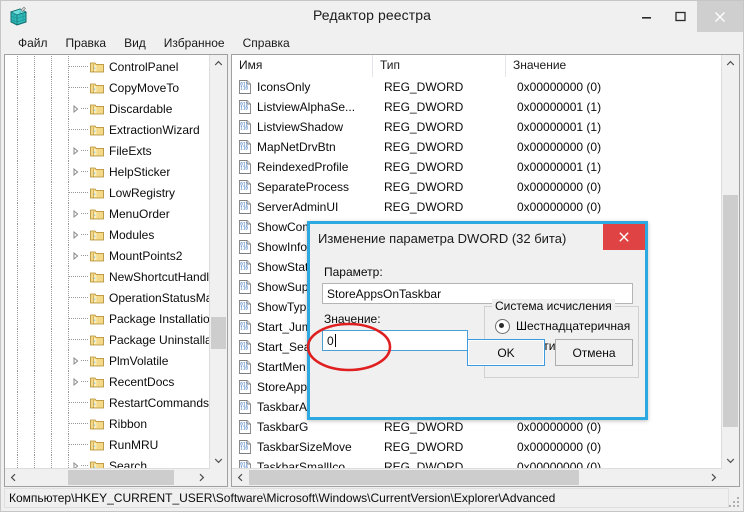 Image resolution: width=744 pixels, height=512 pixels. I want to click on tree-item: LowRegistry, so click(107, 192).